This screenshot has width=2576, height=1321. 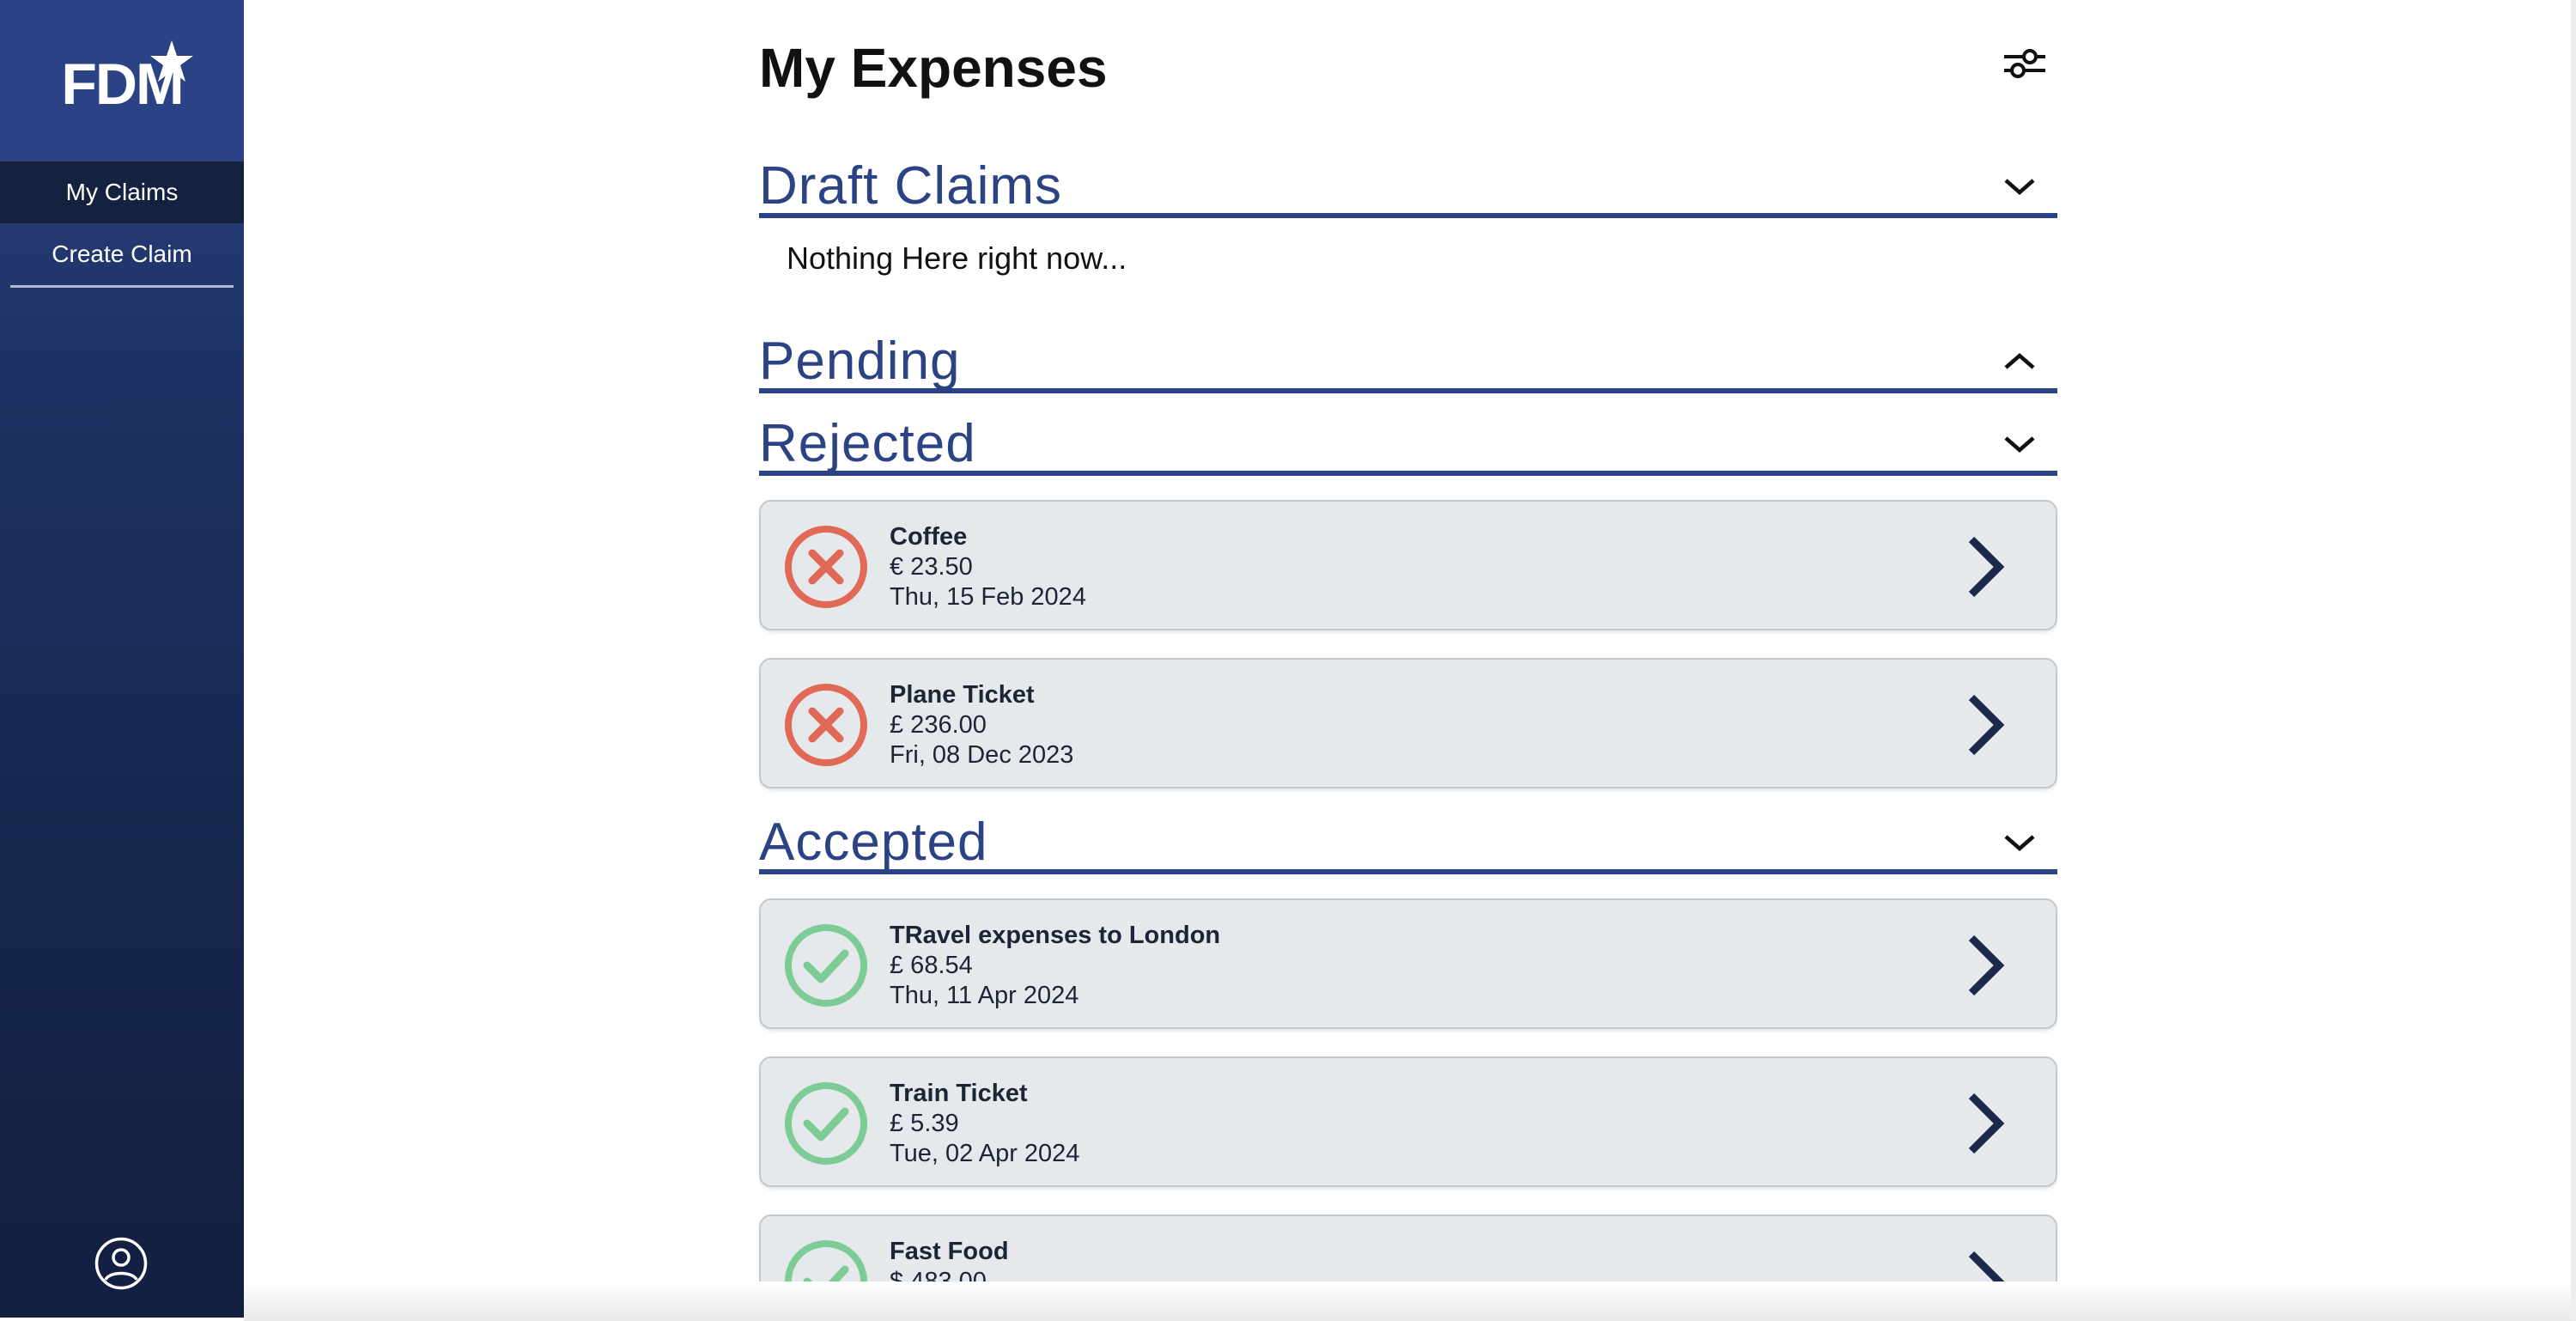 I want to click on claim-details: Plane Ticket £ 236.00 Fri, 08 Dec 2023, so click(x=981, y=725).